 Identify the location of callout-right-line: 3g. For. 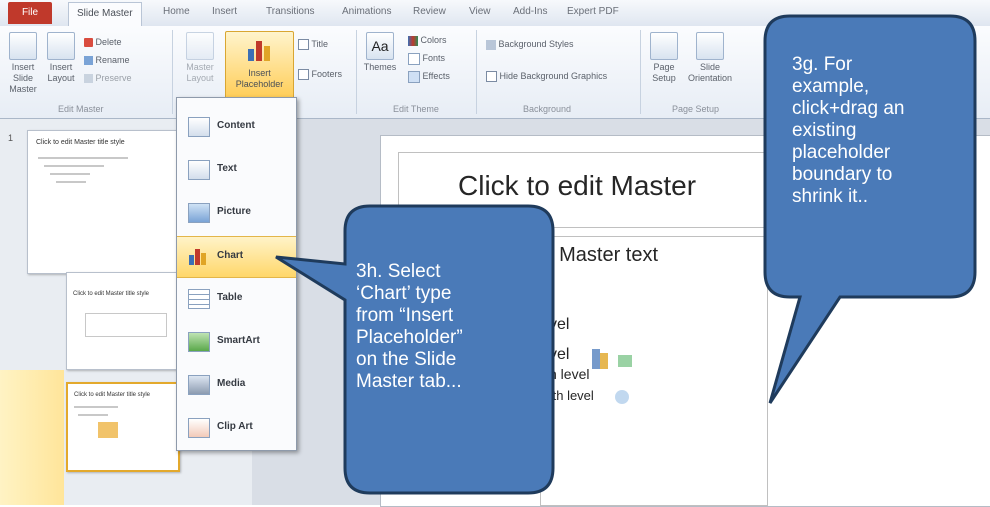
(822, 64).